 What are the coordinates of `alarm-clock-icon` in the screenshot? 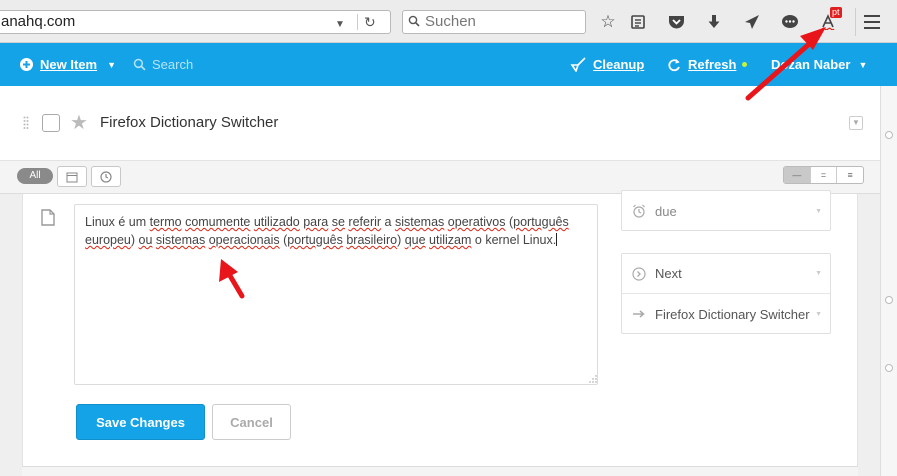 It's located at (638, 211).